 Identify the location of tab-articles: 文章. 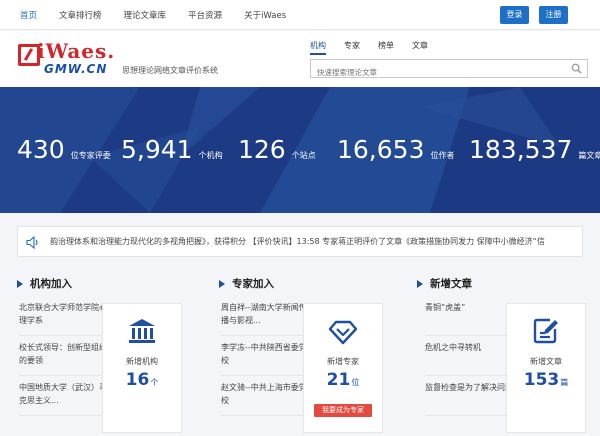
(420, 47).